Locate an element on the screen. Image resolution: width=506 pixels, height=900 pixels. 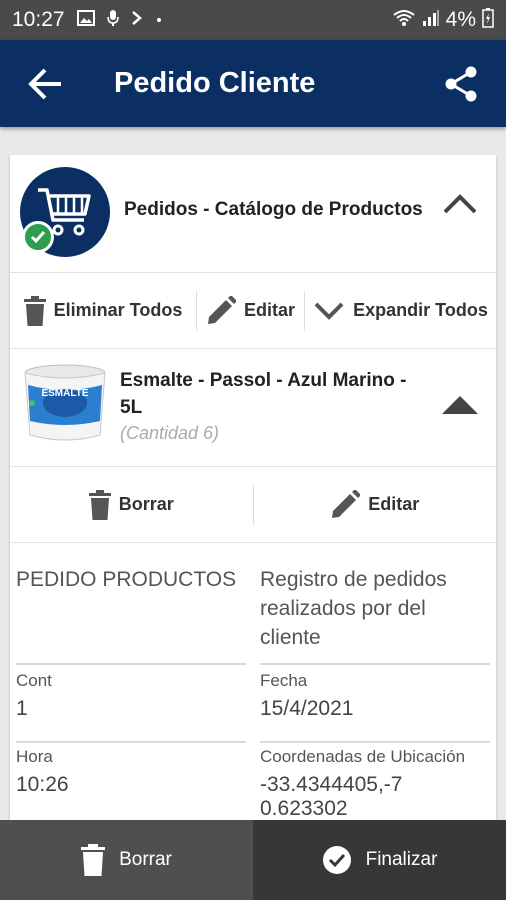
coords-value: -33.4344405,-70.623302 is located at coordinates (331, 796).